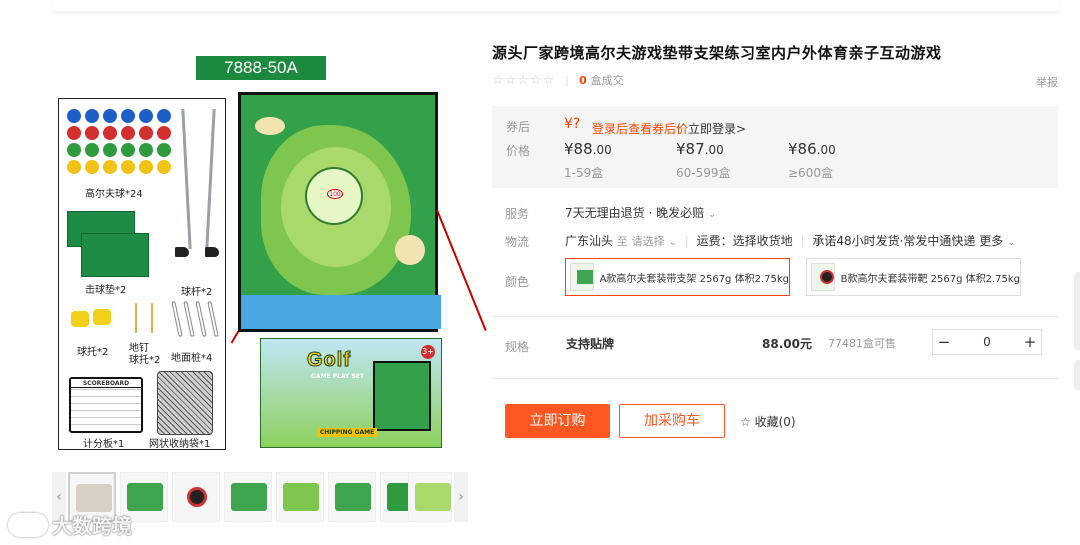 The height and width of the screenshot is (545, 1080). Describe the element at coordinates (913, 277) in the screenshot. I see `color-option-b: B款高尔夫套装带靶 2567g 体积2.75kg` at that location.